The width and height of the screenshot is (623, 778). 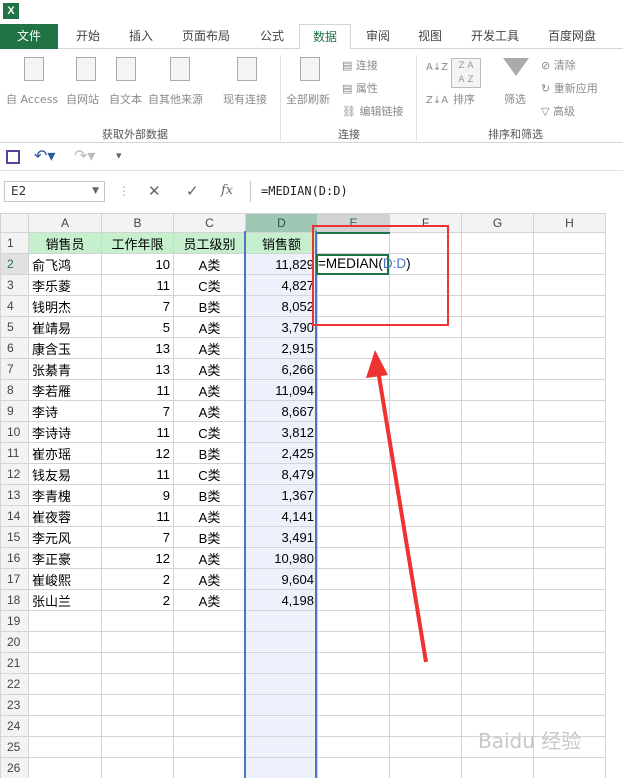 I want to click on refresh-all-button: 全部刷新, so click(x=308, y=99).